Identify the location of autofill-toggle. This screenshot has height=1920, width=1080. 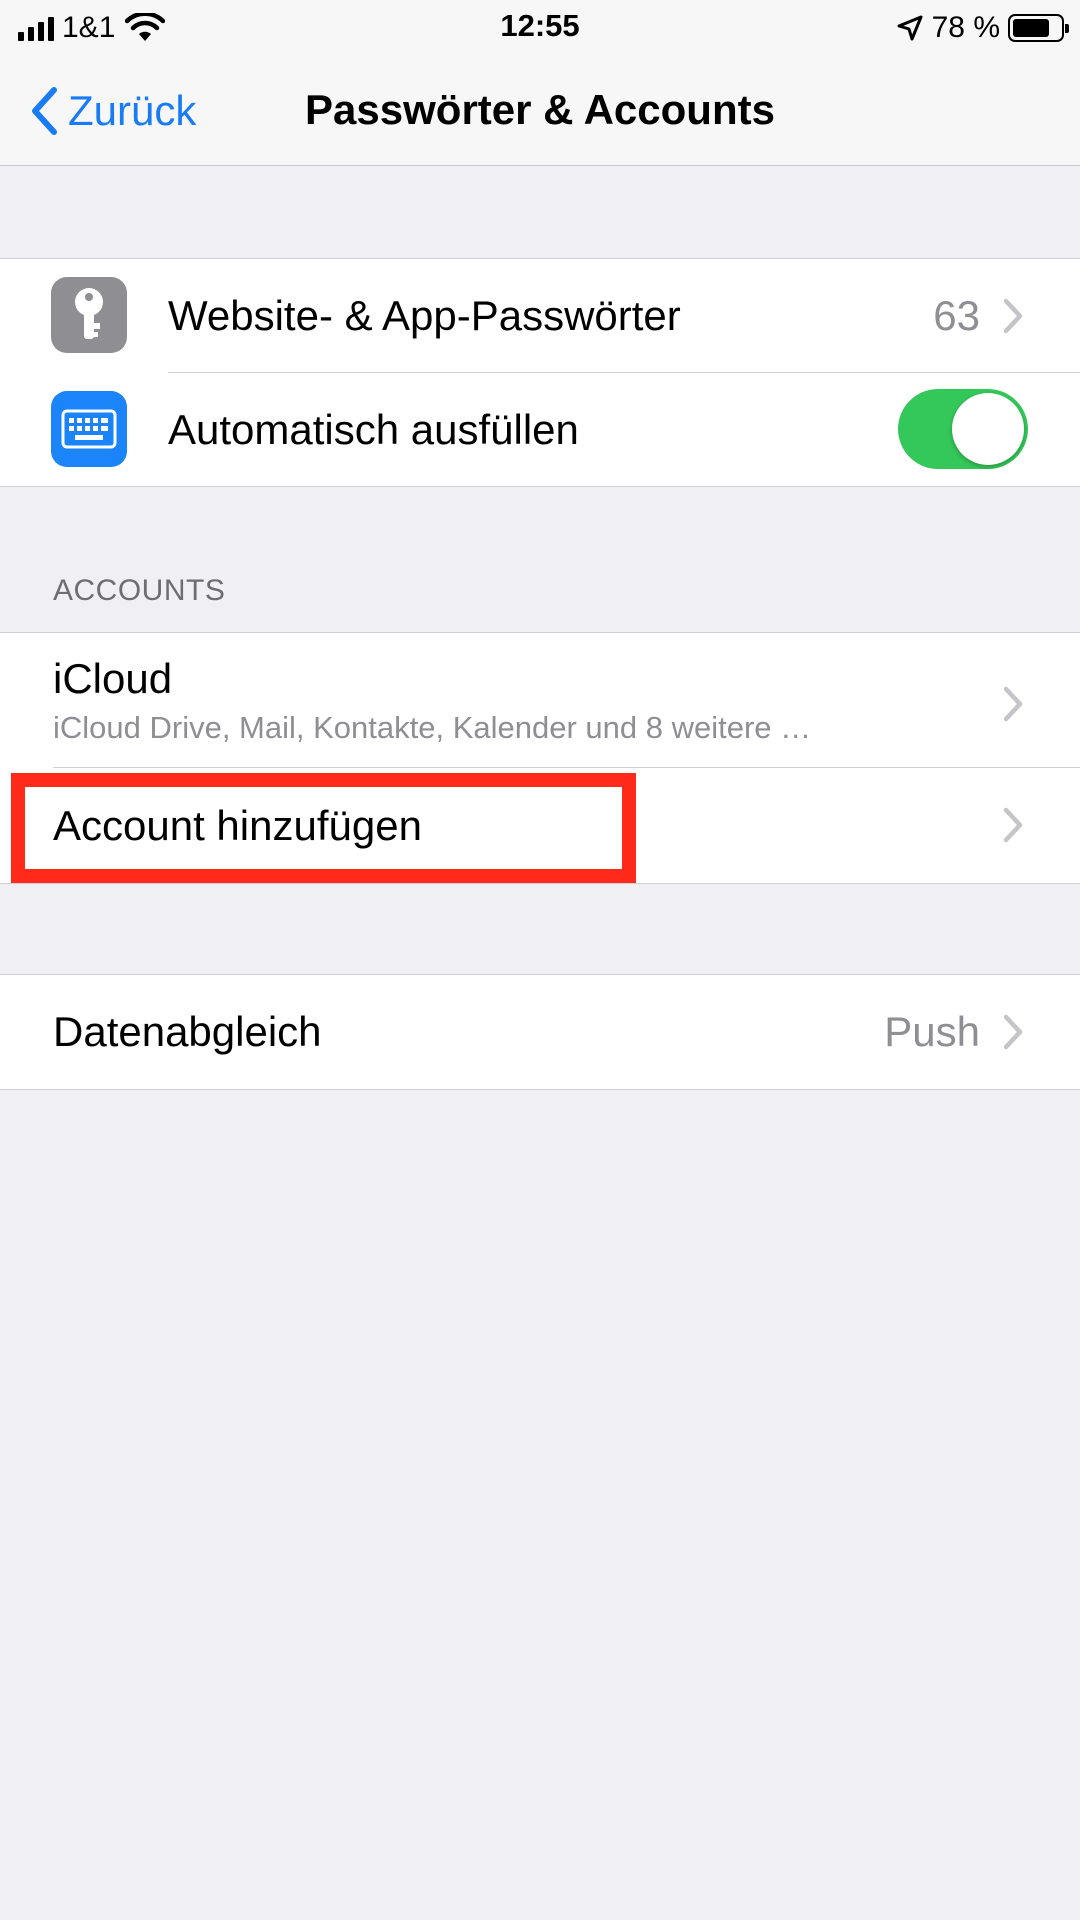
(963, 429).